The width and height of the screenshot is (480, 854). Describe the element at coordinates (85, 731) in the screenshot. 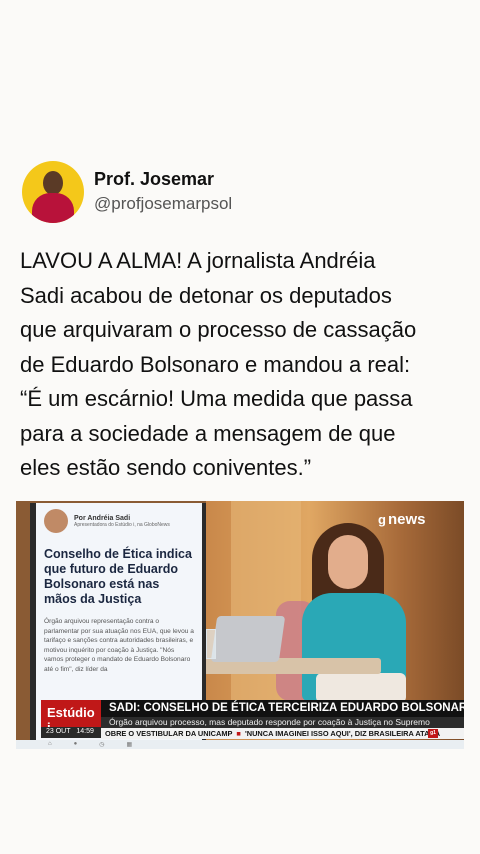

I see `program-time: 14:59` at that location.